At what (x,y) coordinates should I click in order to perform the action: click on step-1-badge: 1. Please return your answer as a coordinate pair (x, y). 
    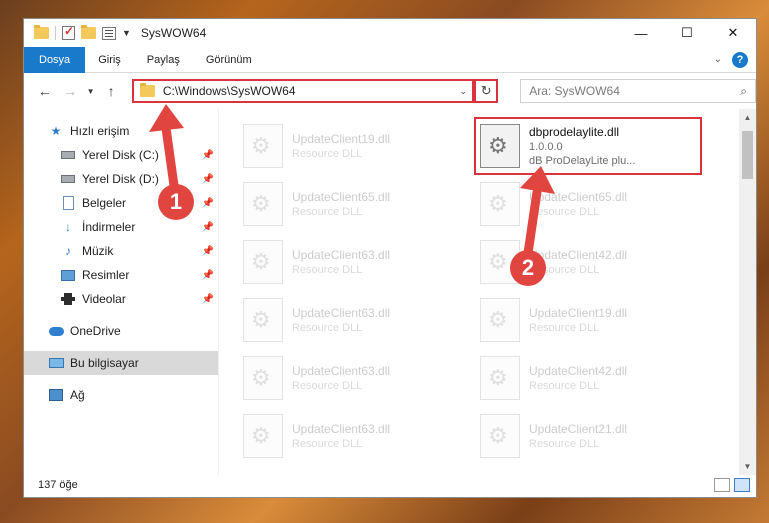
    Looking at the image, I should click on (176, 202).